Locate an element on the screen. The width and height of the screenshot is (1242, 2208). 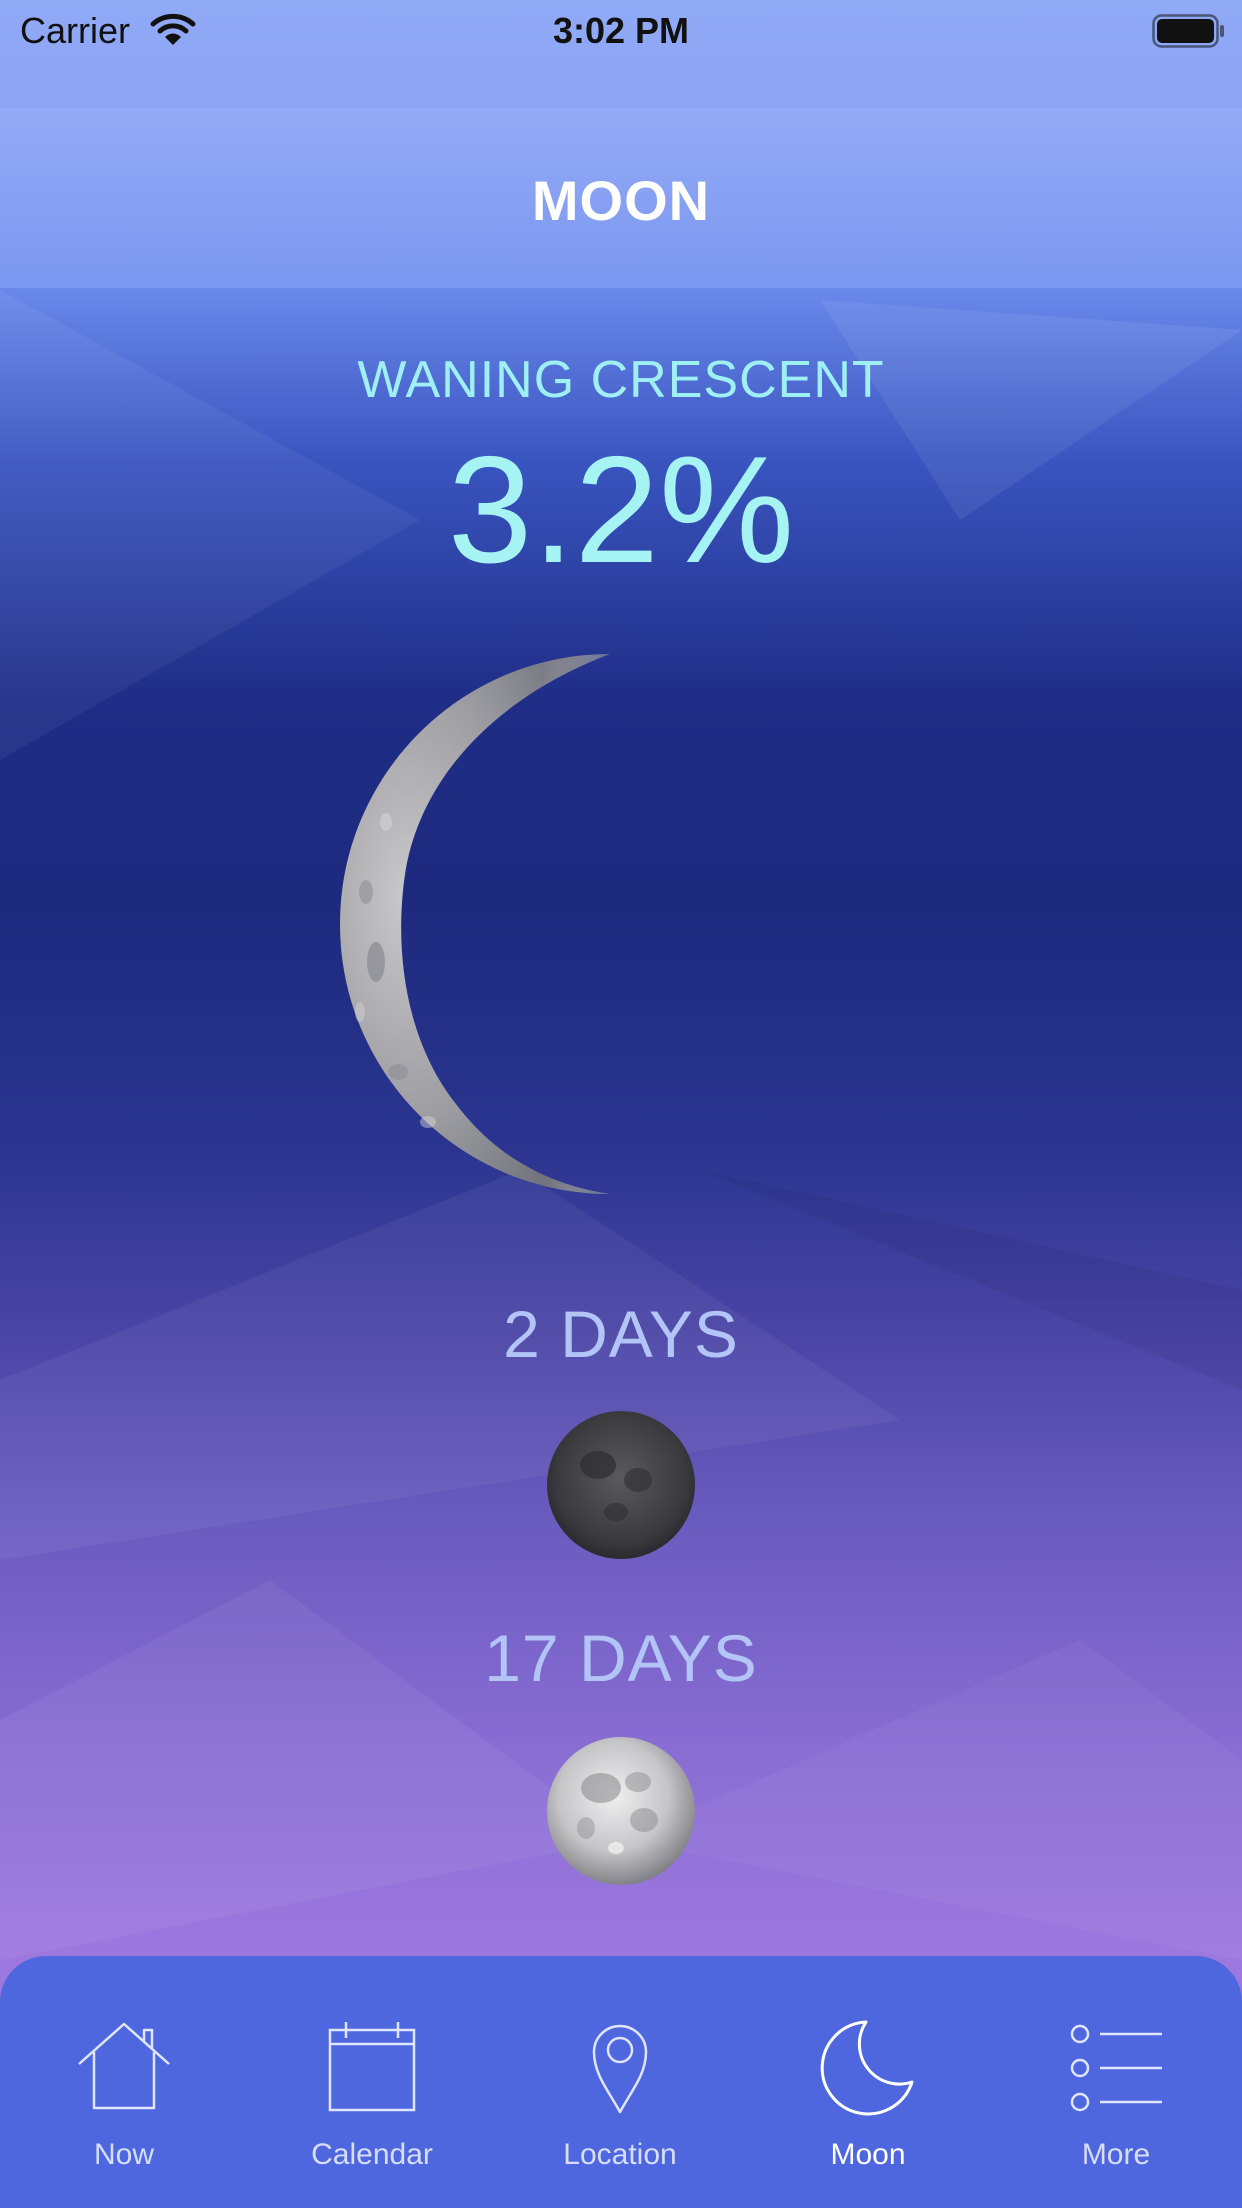
house-icon is located at coordinates (124, 2066).